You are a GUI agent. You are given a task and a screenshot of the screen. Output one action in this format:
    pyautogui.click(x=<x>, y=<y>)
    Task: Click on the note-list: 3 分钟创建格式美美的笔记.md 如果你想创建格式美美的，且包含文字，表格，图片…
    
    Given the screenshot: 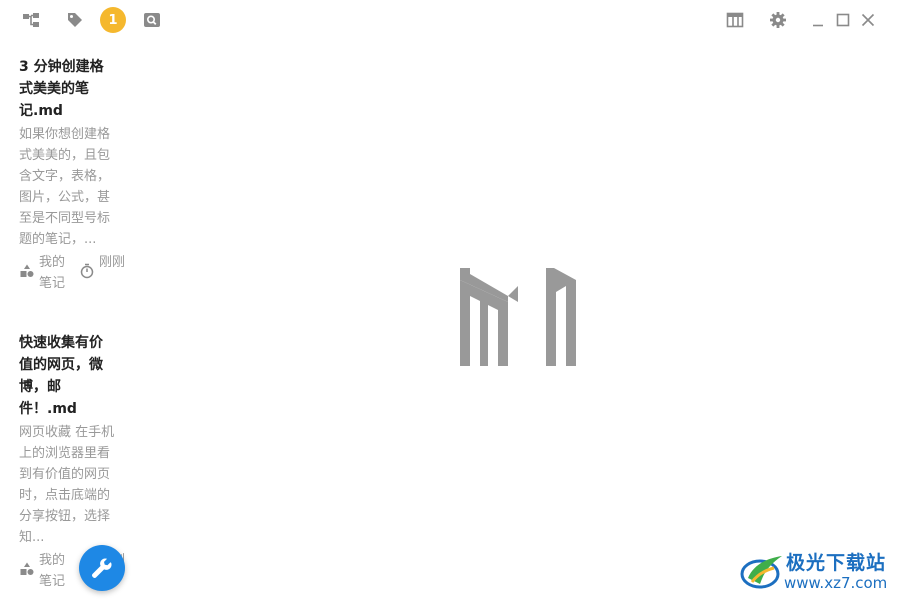 What is the action you would take?
    pyautogui.click(x=66, y=324)
    